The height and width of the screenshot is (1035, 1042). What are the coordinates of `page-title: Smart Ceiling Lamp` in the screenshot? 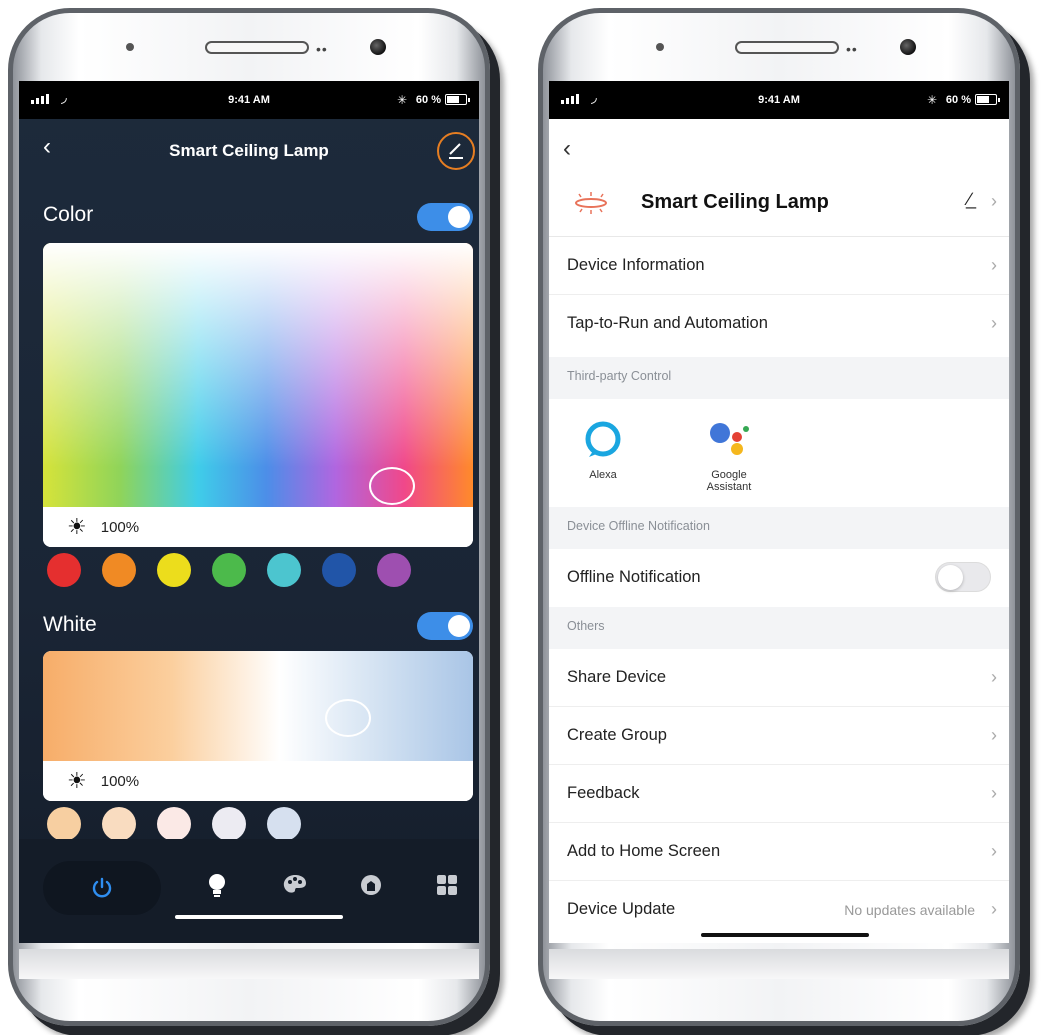 It's located at (249, 150).